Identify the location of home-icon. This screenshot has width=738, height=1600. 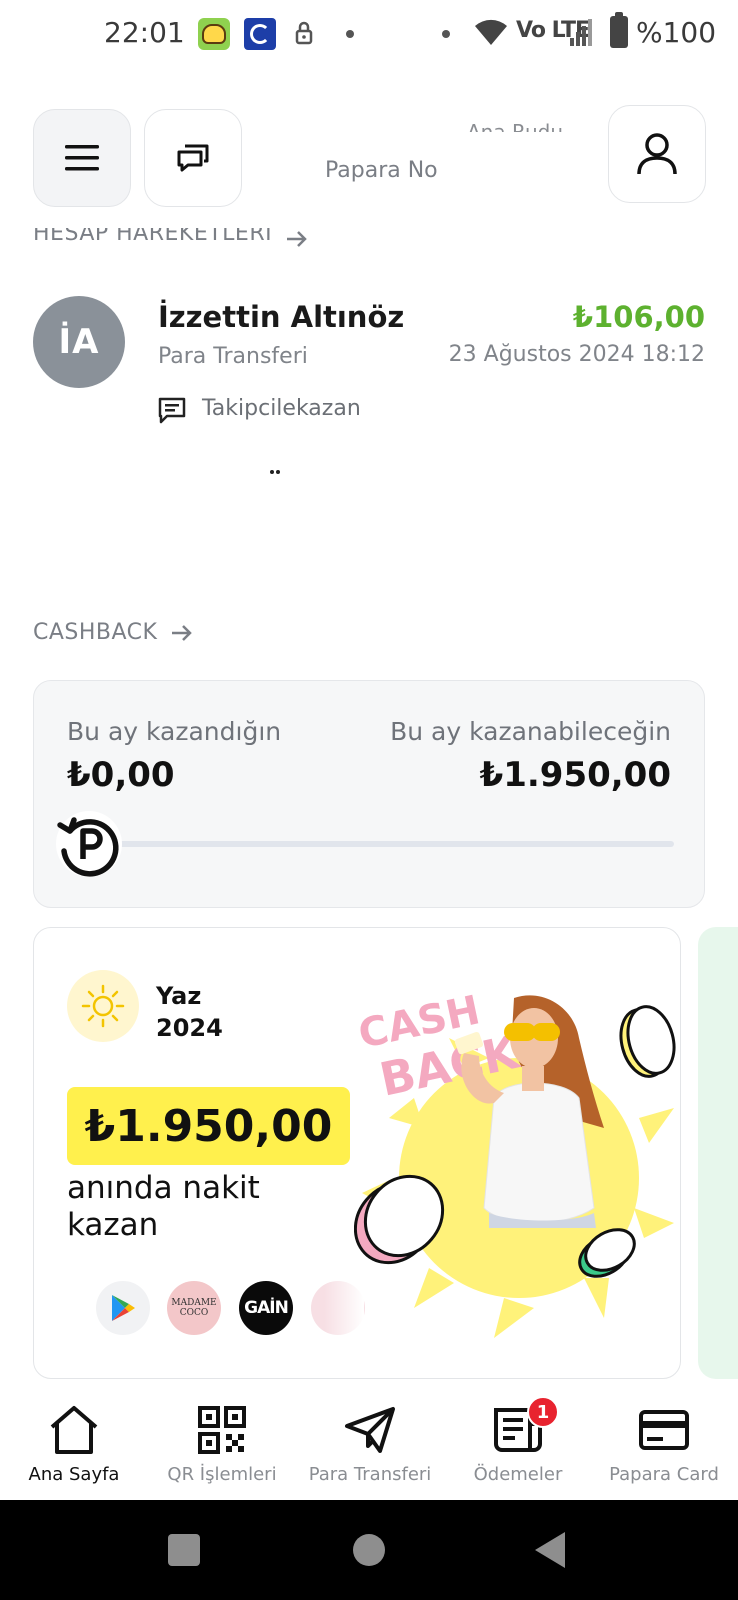
(74, 1430).